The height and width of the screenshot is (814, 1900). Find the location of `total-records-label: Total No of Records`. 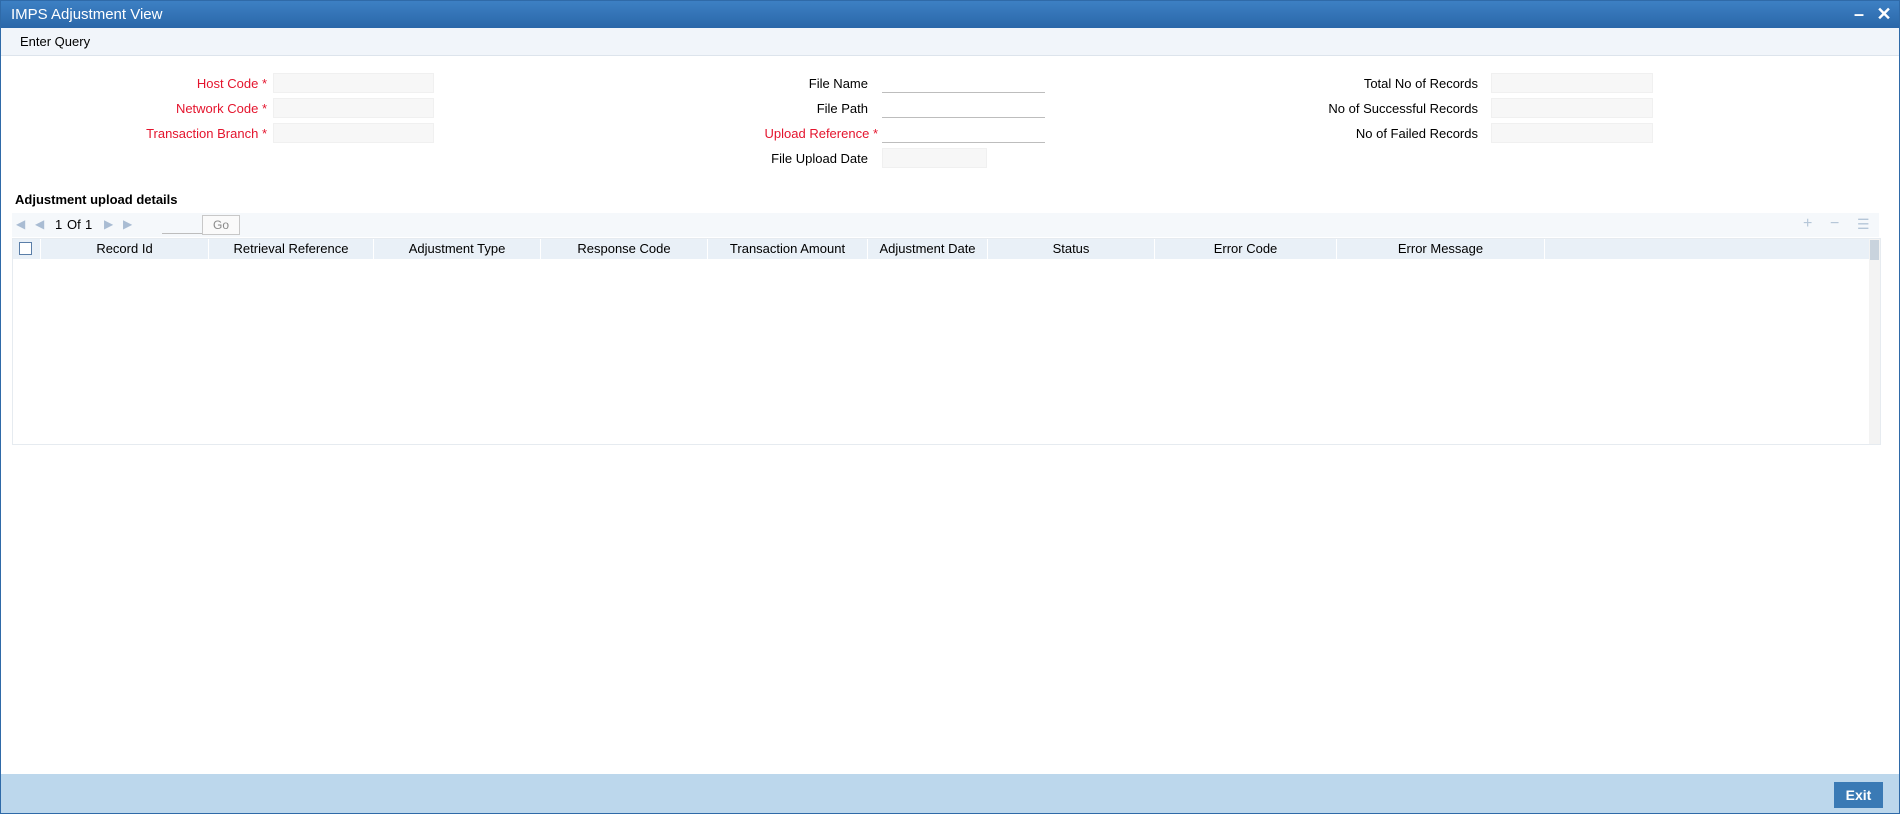

total-records-label: Total No of Records is located at coordinates (1420, 83).